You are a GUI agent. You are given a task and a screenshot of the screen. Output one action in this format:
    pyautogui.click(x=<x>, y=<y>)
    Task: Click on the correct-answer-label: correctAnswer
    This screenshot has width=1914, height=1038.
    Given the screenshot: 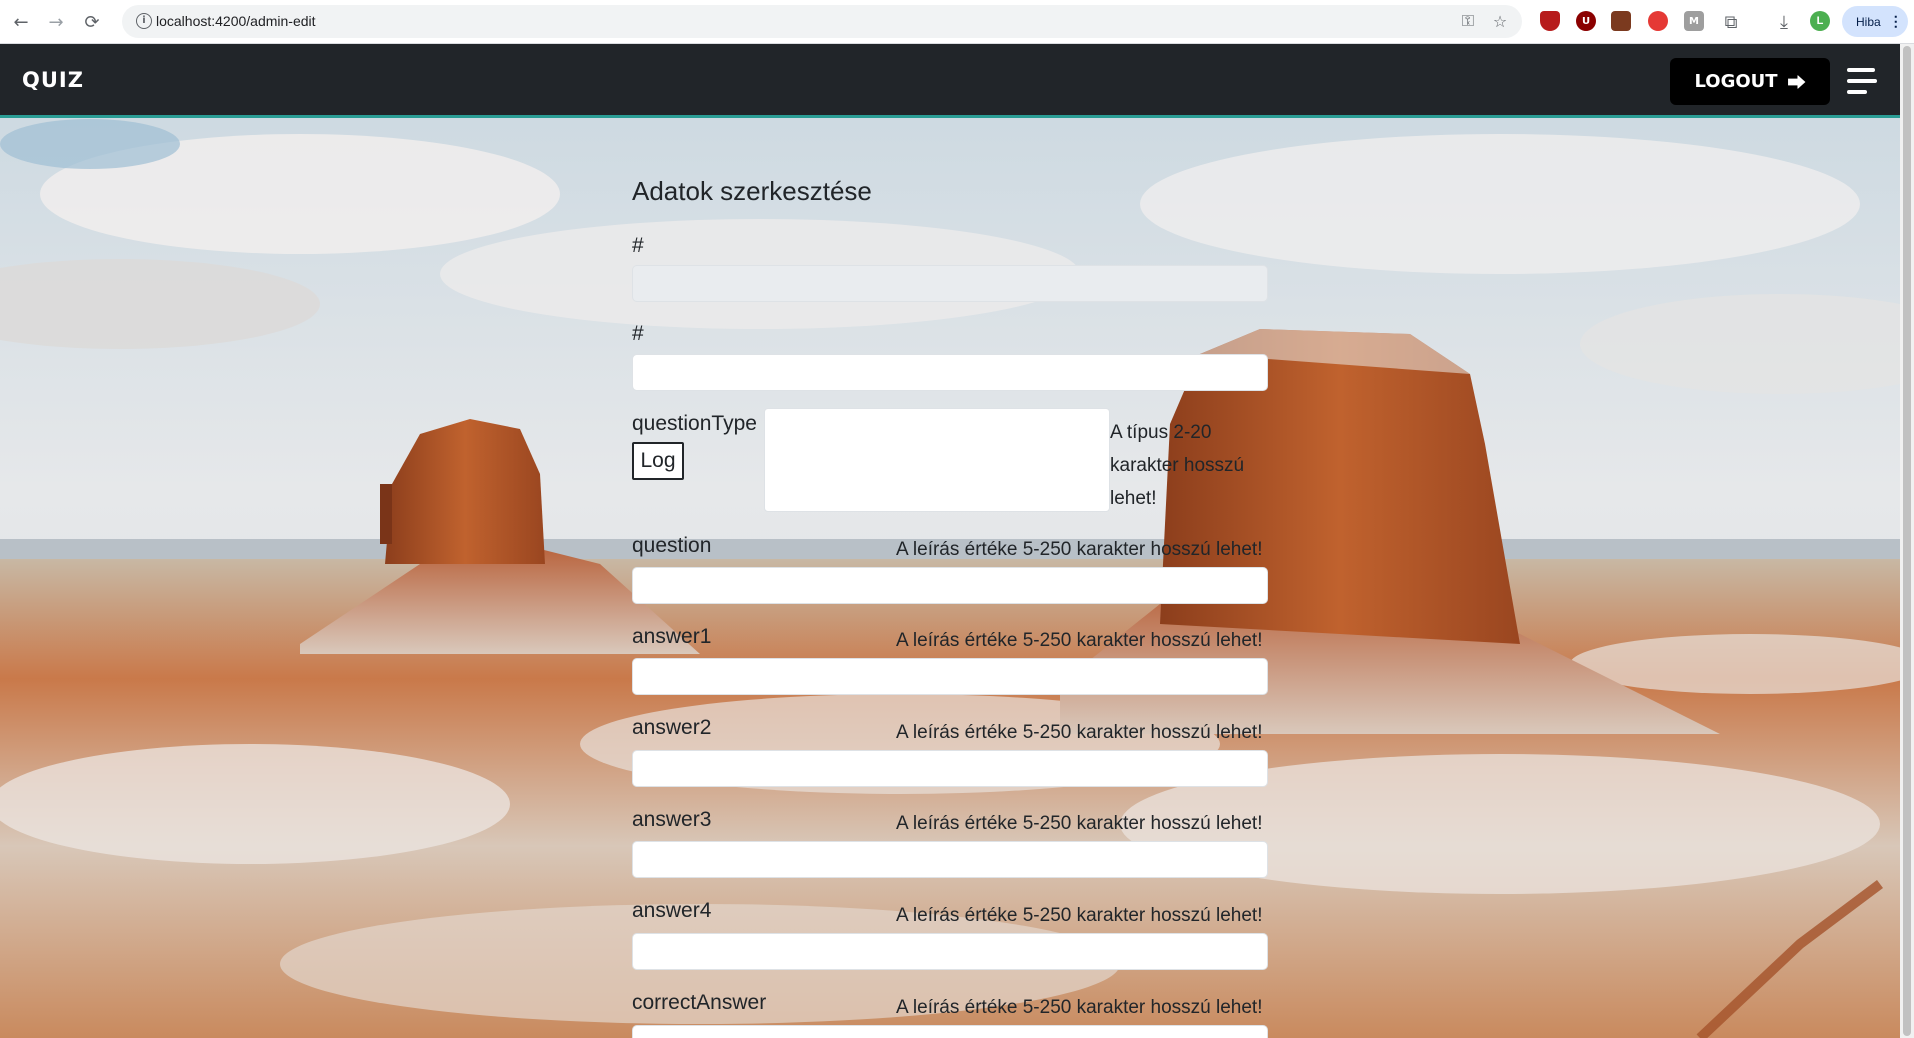 What is the action you would take?
    pyautogui.click(x=699, y=1002)
    